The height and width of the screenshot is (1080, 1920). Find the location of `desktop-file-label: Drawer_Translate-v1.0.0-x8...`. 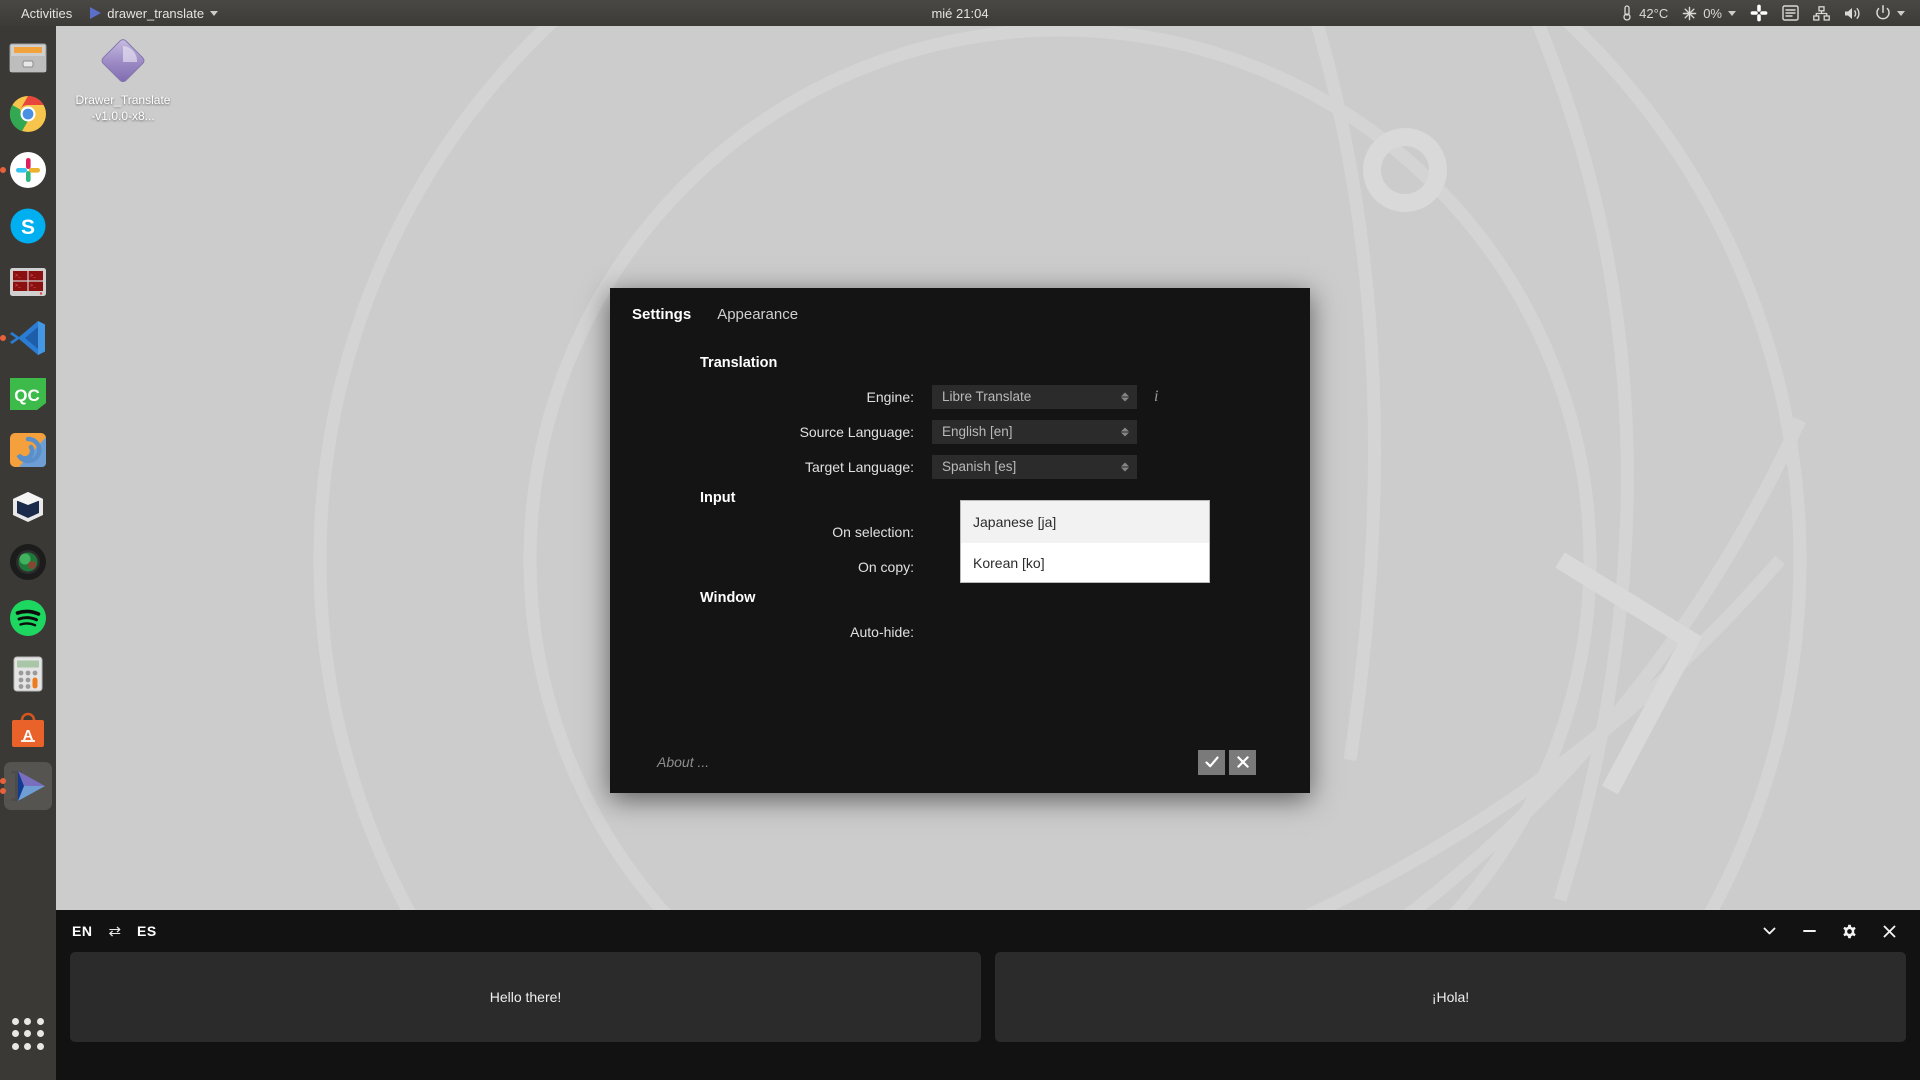

desktop-file-label: Drawer_Translate-v1.0.0-x8... is located at coordinates (123, 108).